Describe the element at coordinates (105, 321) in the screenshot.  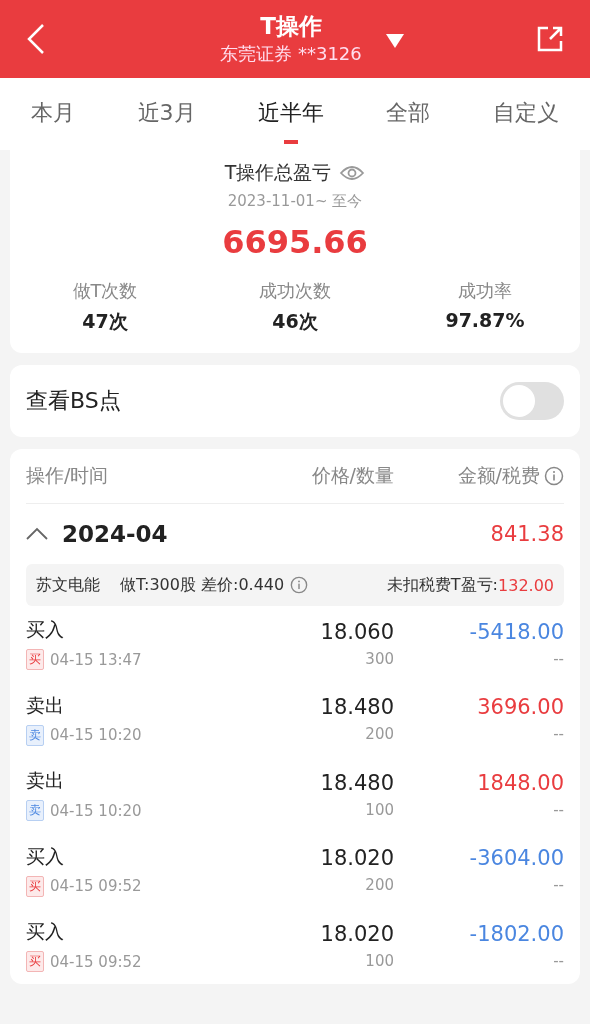
I see `stat-value: 47次` at that location.